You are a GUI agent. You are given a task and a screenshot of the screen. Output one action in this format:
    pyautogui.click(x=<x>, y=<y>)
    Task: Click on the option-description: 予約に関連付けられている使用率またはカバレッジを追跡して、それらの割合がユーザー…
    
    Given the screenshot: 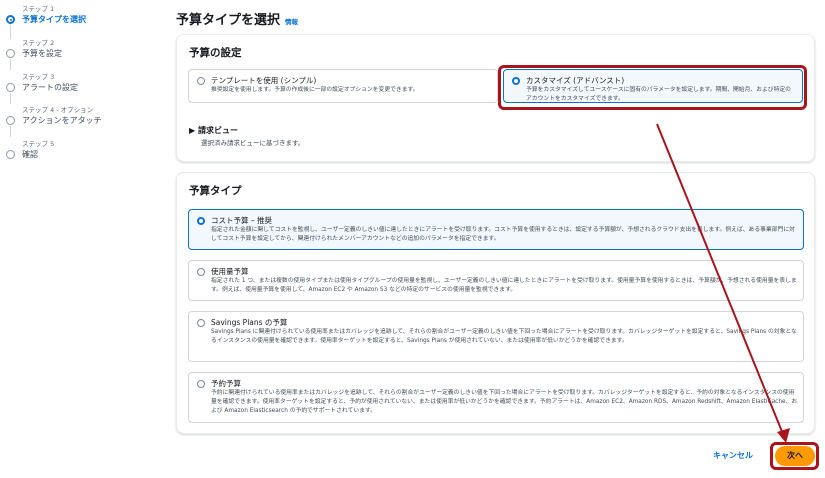 What is the action you would take?
    pyautogui.click(x=504, y=402)
    